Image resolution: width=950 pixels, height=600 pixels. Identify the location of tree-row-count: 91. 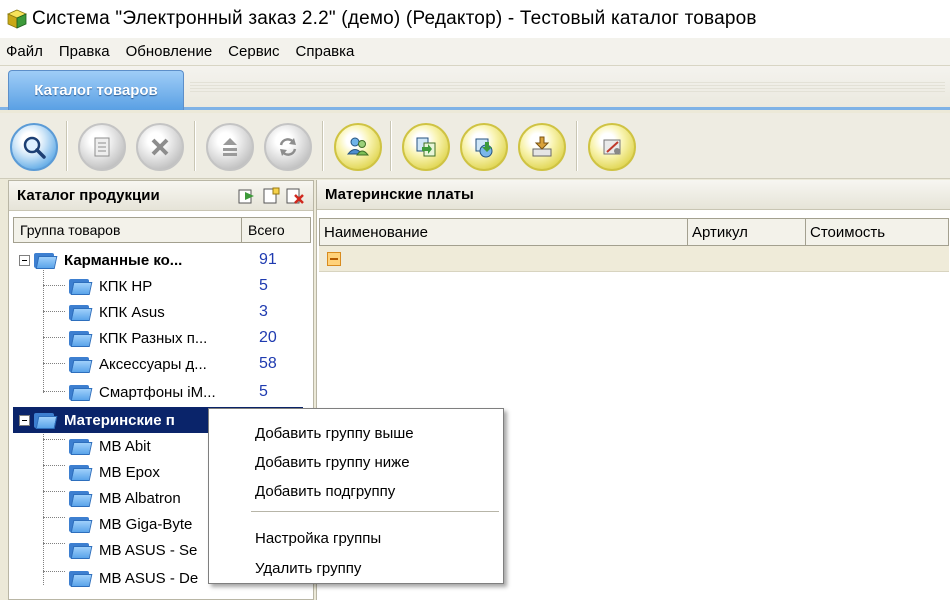
(268, 259).